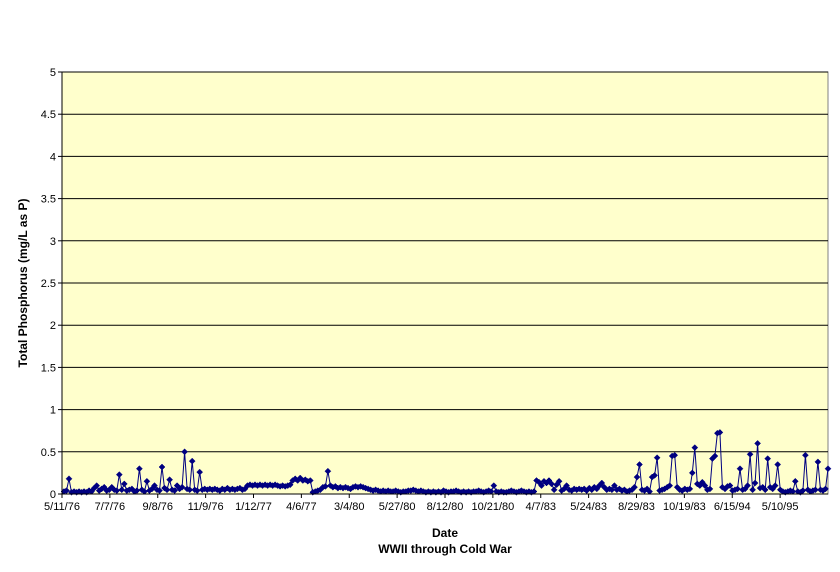  I want to click on x-tick-label: 5/24/83, so click(588, 507).